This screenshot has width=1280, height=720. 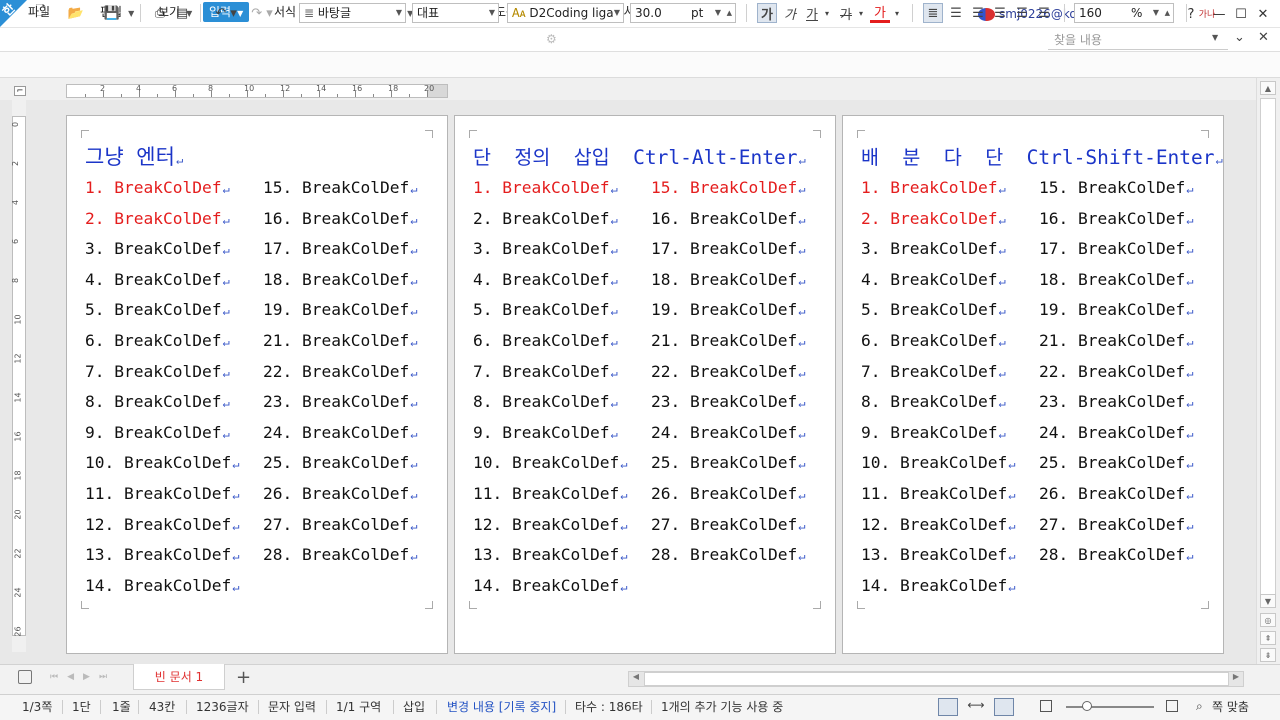 What do you see at coordinates (897, 13) in the screenshot?
I see `font-color-dropdown-icon: ▾` at bounding box center [897, 13].